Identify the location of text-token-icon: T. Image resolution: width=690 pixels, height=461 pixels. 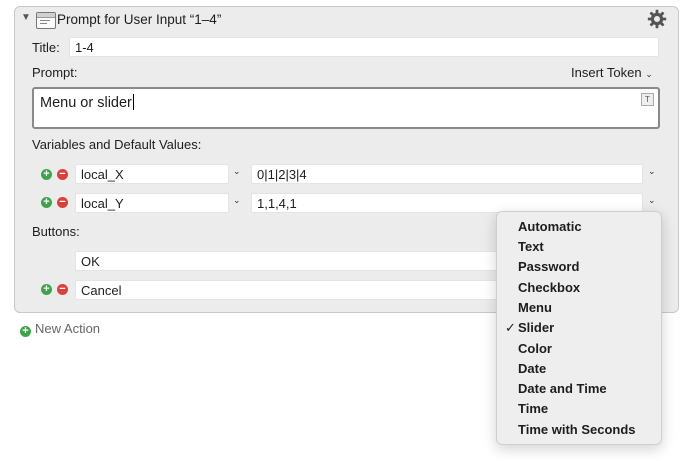
(647, 99).